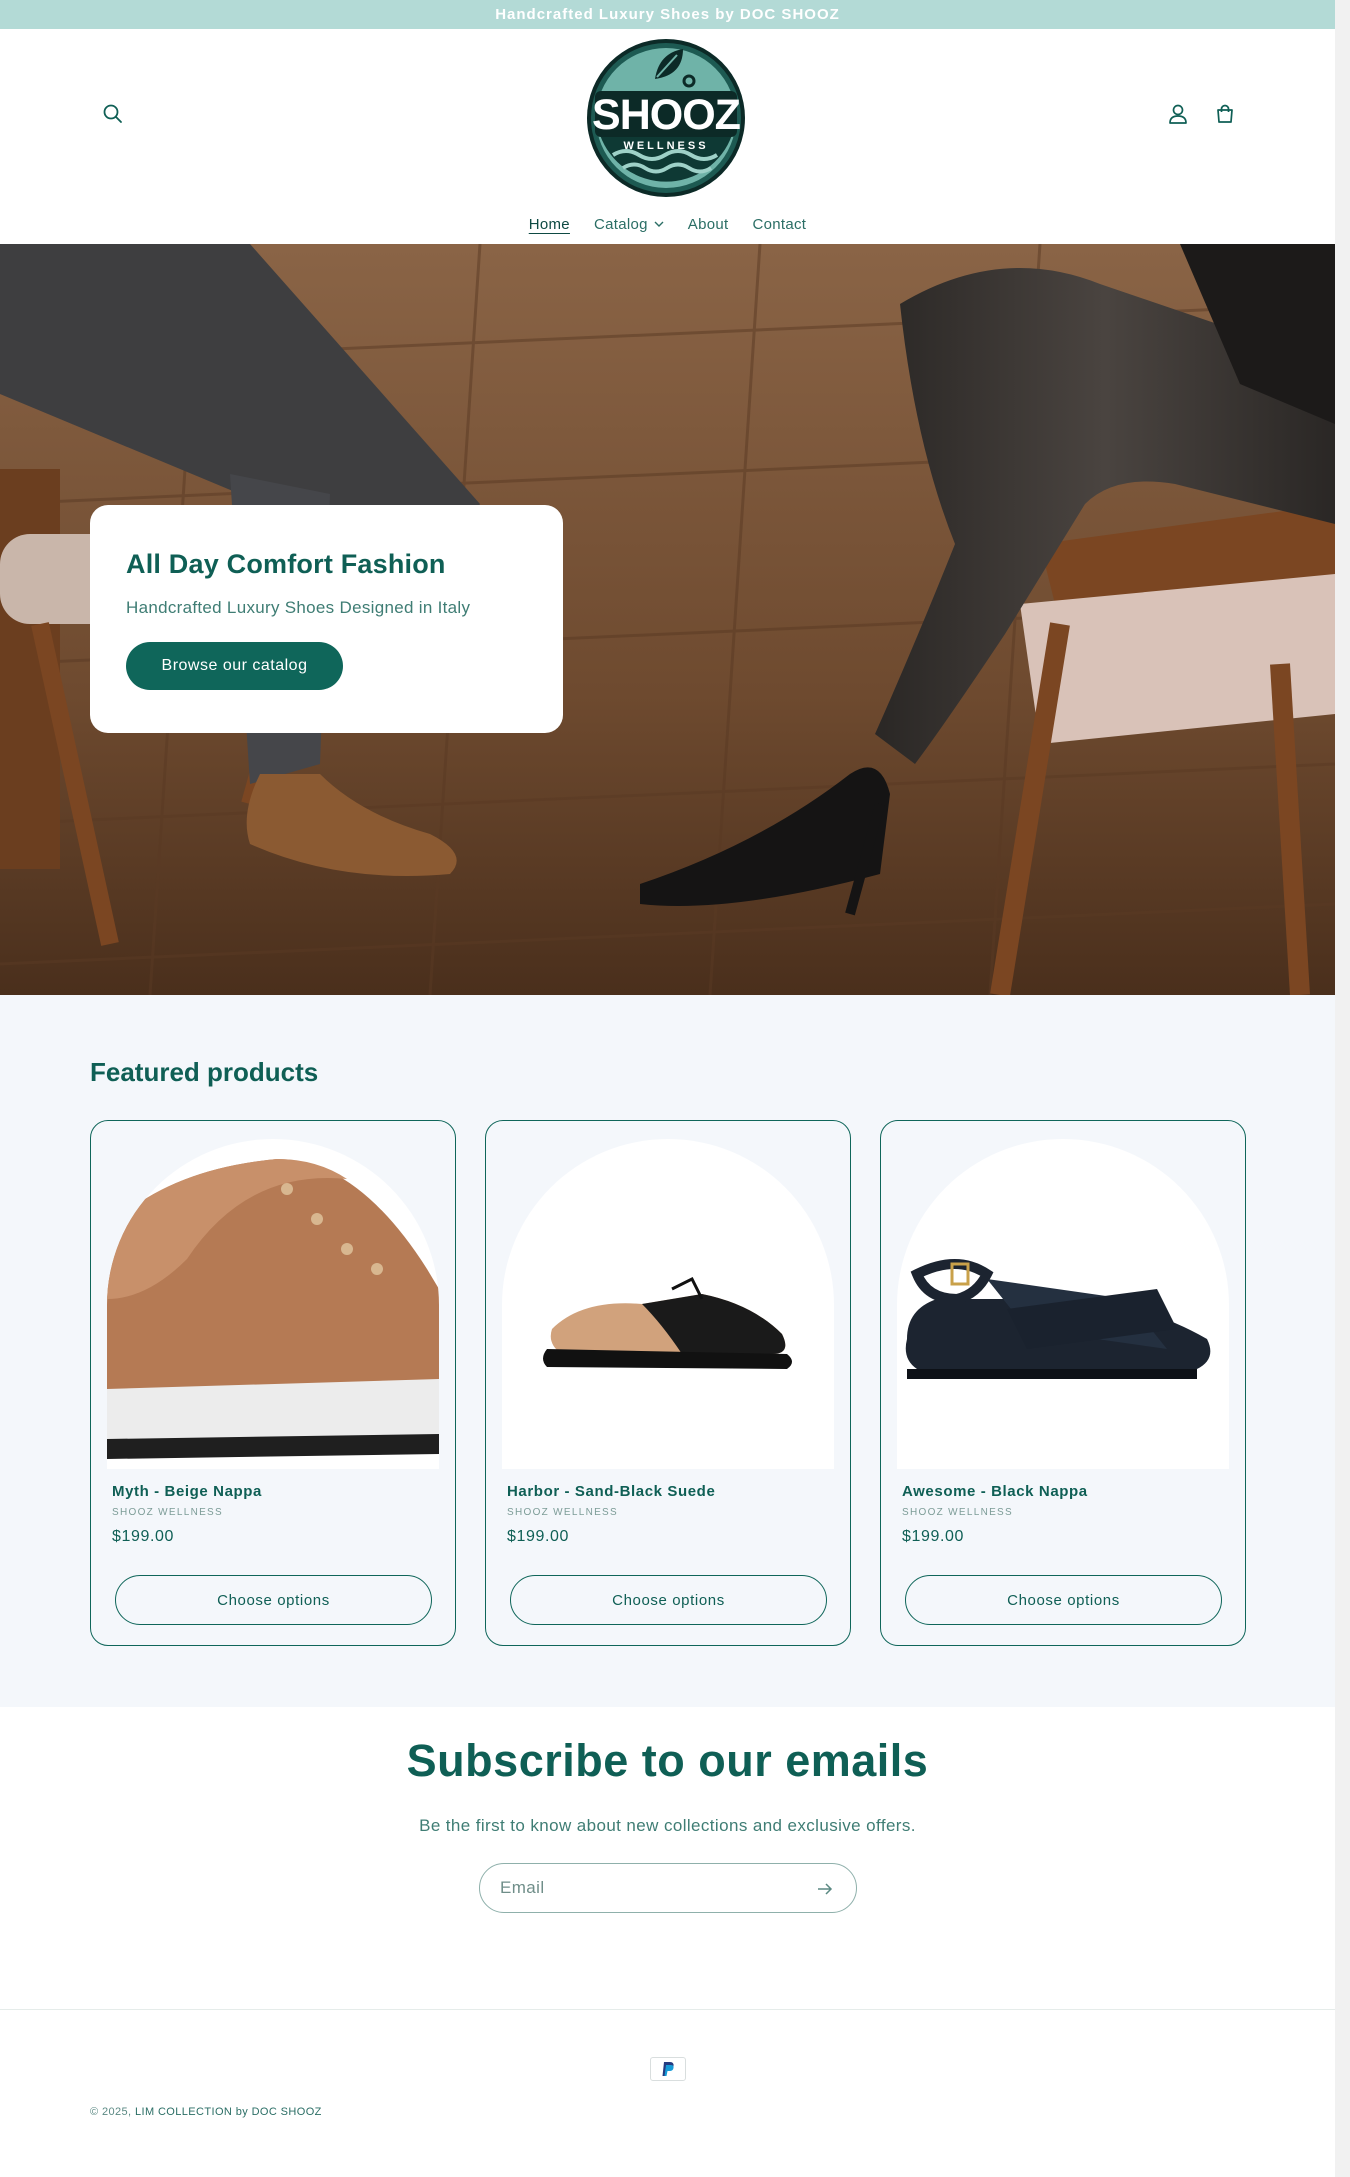 The height and width of the screenshot is (2177, 1350). Describe the element at coordinates (659, 224) in the screenshot. I see `chevron-down-icon` at that location.